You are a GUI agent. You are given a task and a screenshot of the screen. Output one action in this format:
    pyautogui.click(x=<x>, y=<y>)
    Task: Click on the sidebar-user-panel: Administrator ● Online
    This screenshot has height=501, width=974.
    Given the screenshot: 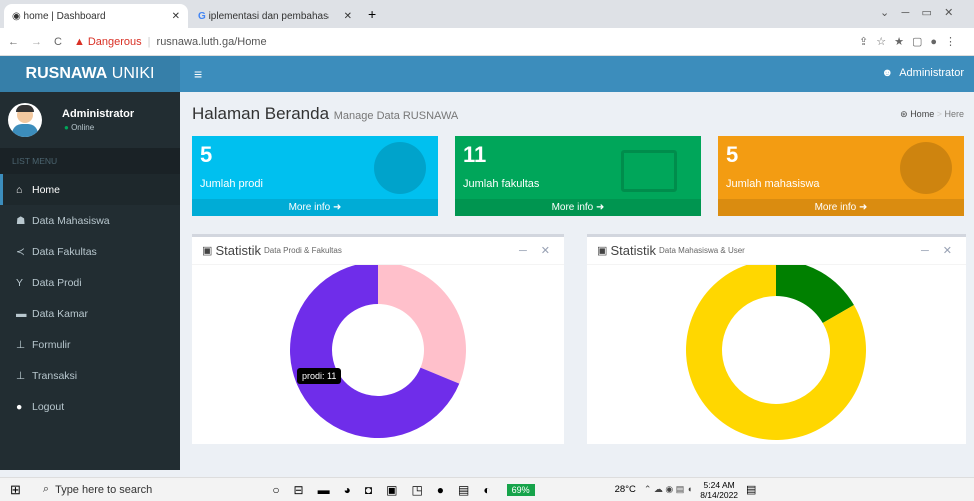 What is the action you would take?
    pyautogui.click(x=90, y=120)
    